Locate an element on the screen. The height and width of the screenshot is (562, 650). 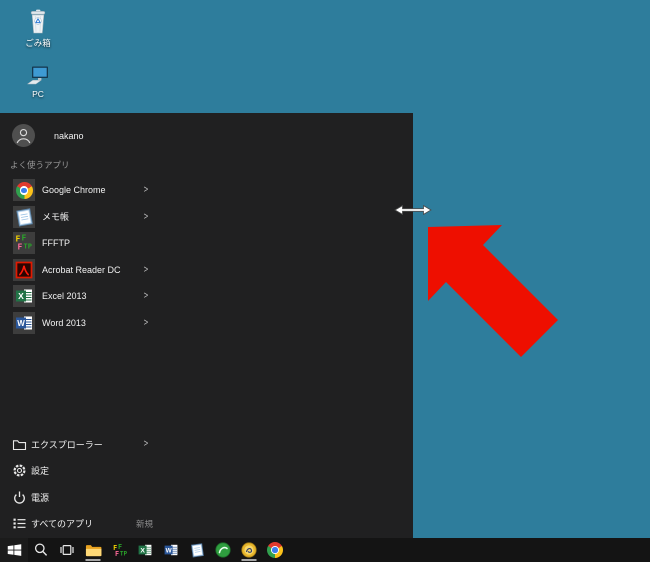
taskbar-file-explorer-button is located at coordinates (93, 550).